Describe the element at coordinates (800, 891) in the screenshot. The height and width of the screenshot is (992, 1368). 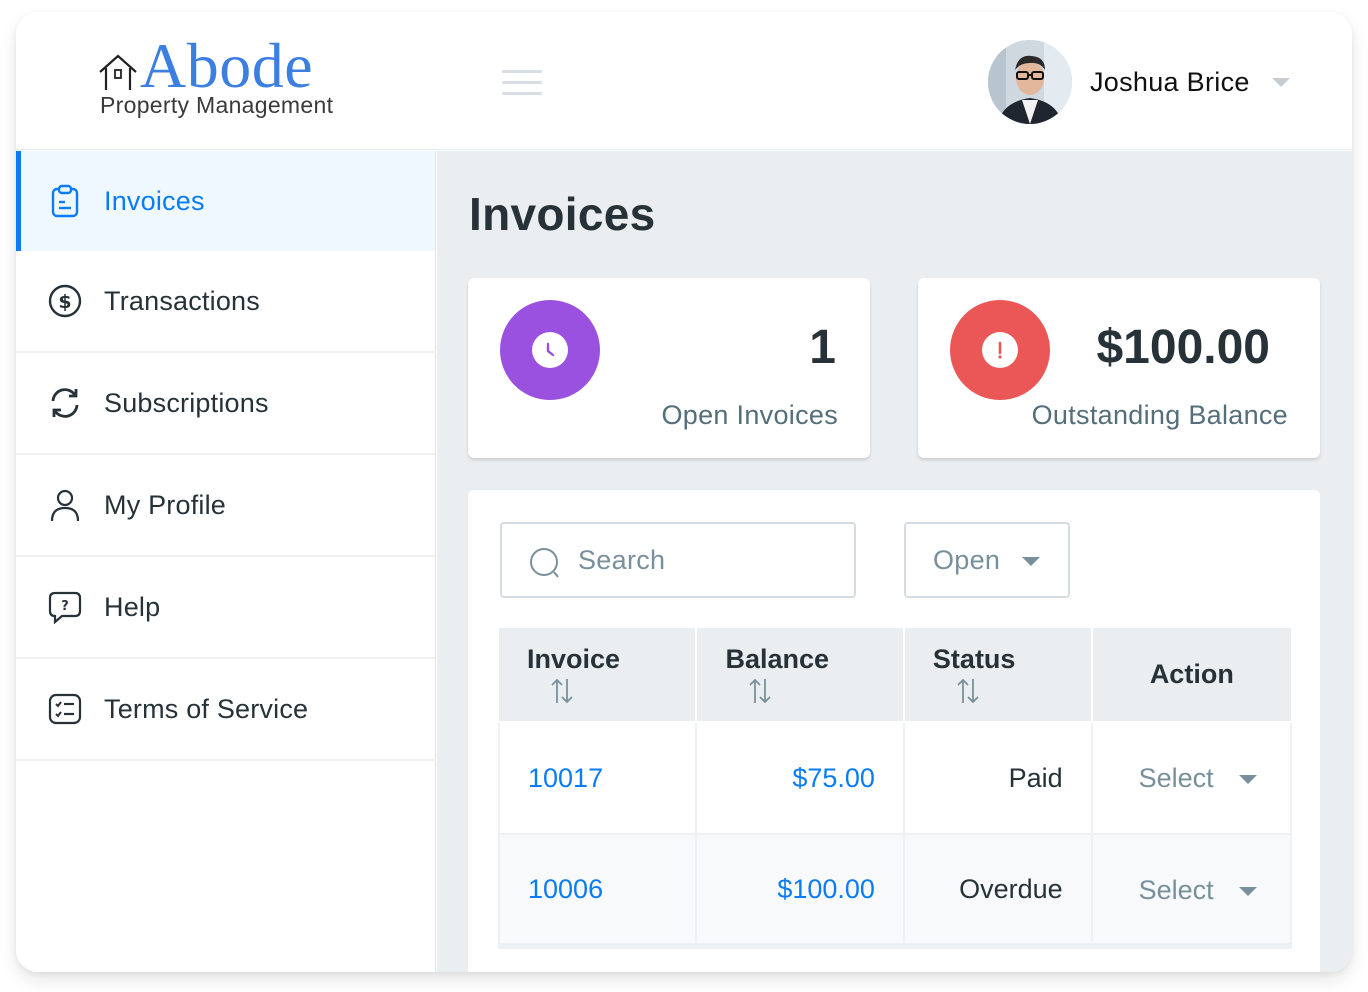
I see `invoice-balance-link: $100.00` at that location.